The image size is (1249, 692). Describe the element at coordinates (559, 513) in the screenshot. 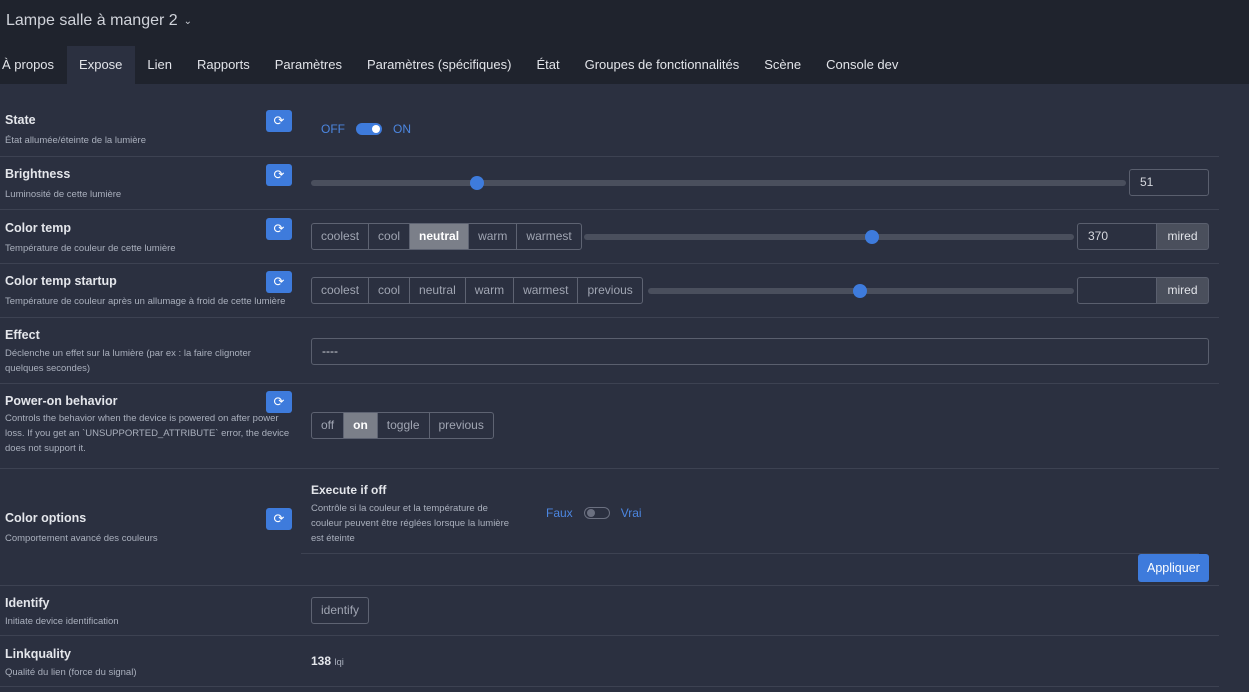

I see `execute-if-off-false-label: Faux` at that location.